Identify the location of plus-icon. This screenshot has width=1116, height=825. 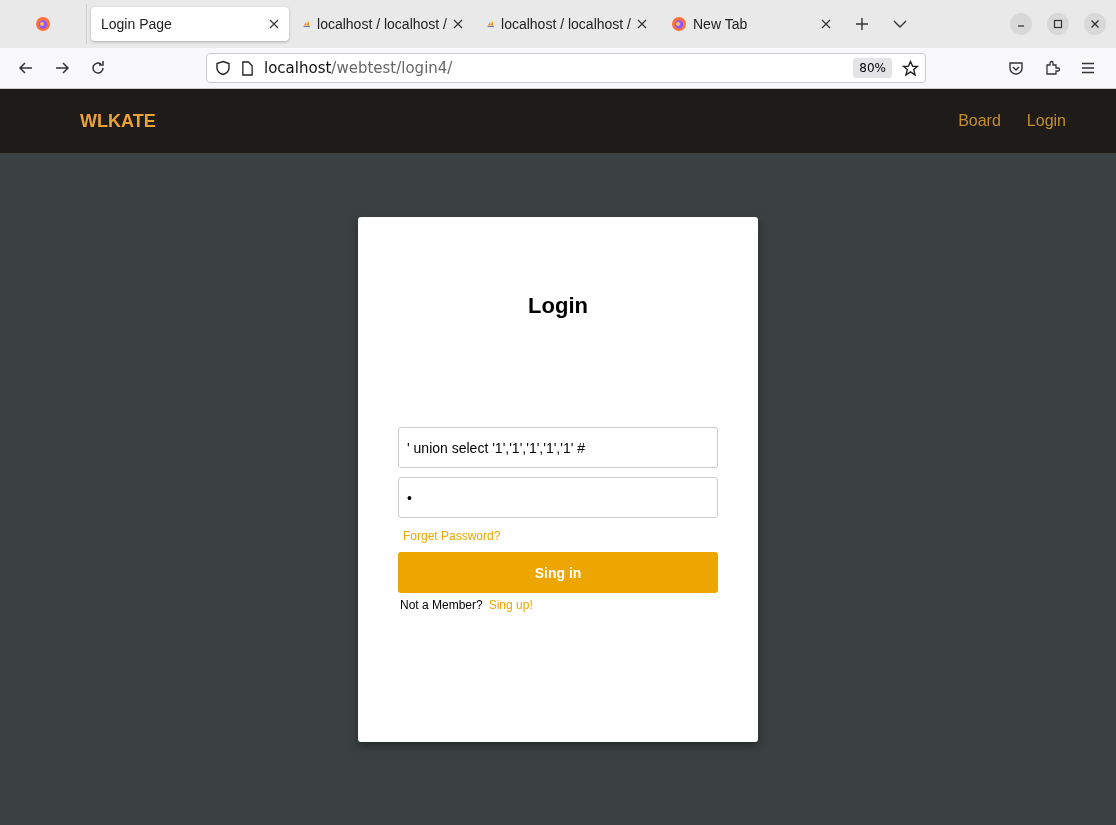
(862, 24).